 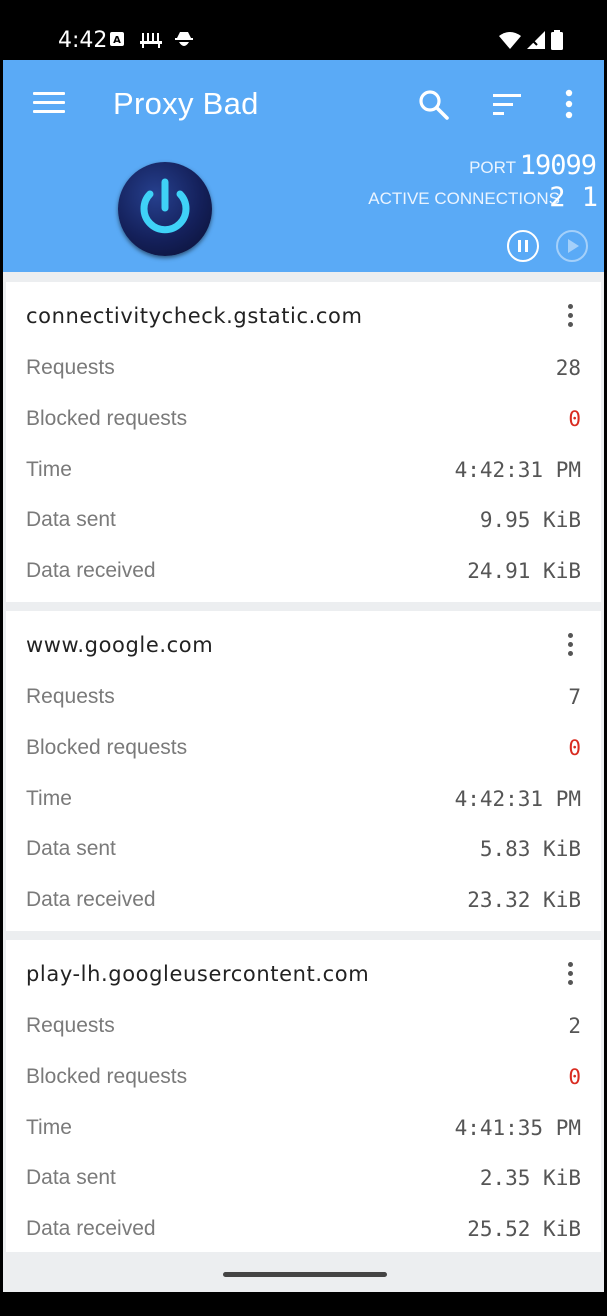 I want to click on data-received-value: 24.91 KiB, so click(x=524, y=571).